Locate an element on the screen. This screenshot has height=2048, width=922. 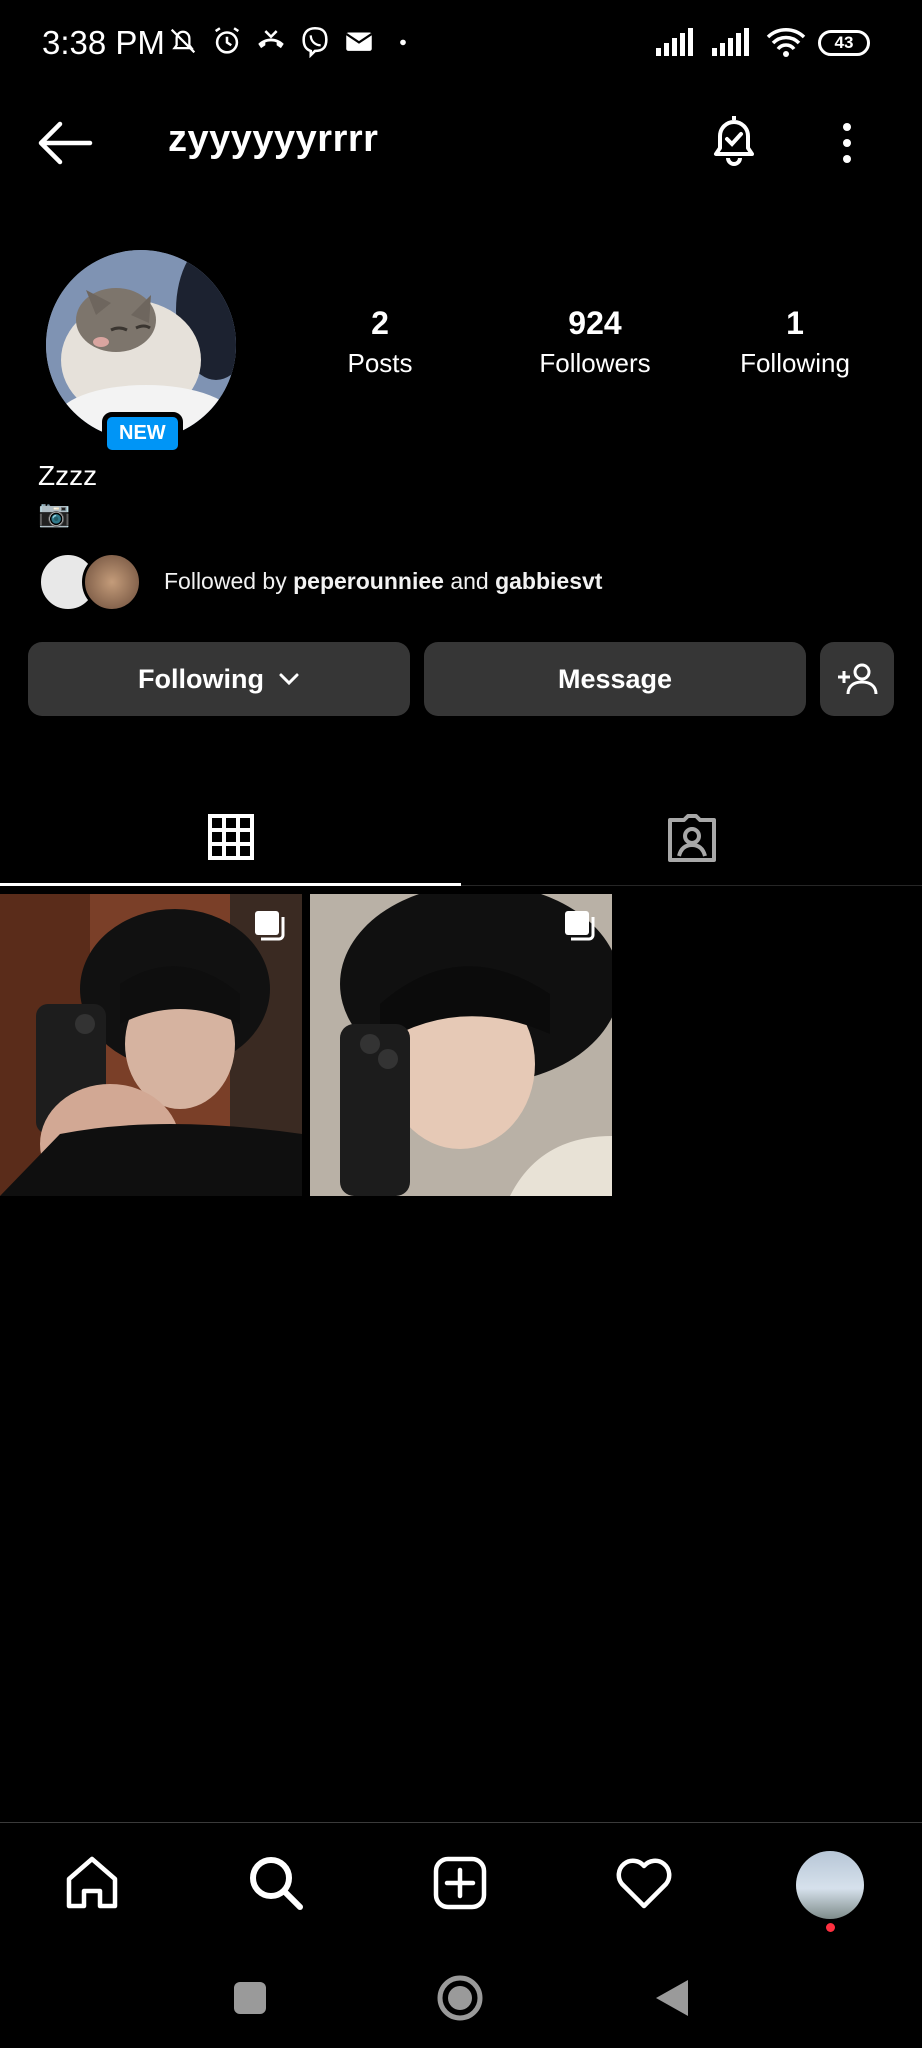
activity-heart-icon is located at coordinates (644, 1883).